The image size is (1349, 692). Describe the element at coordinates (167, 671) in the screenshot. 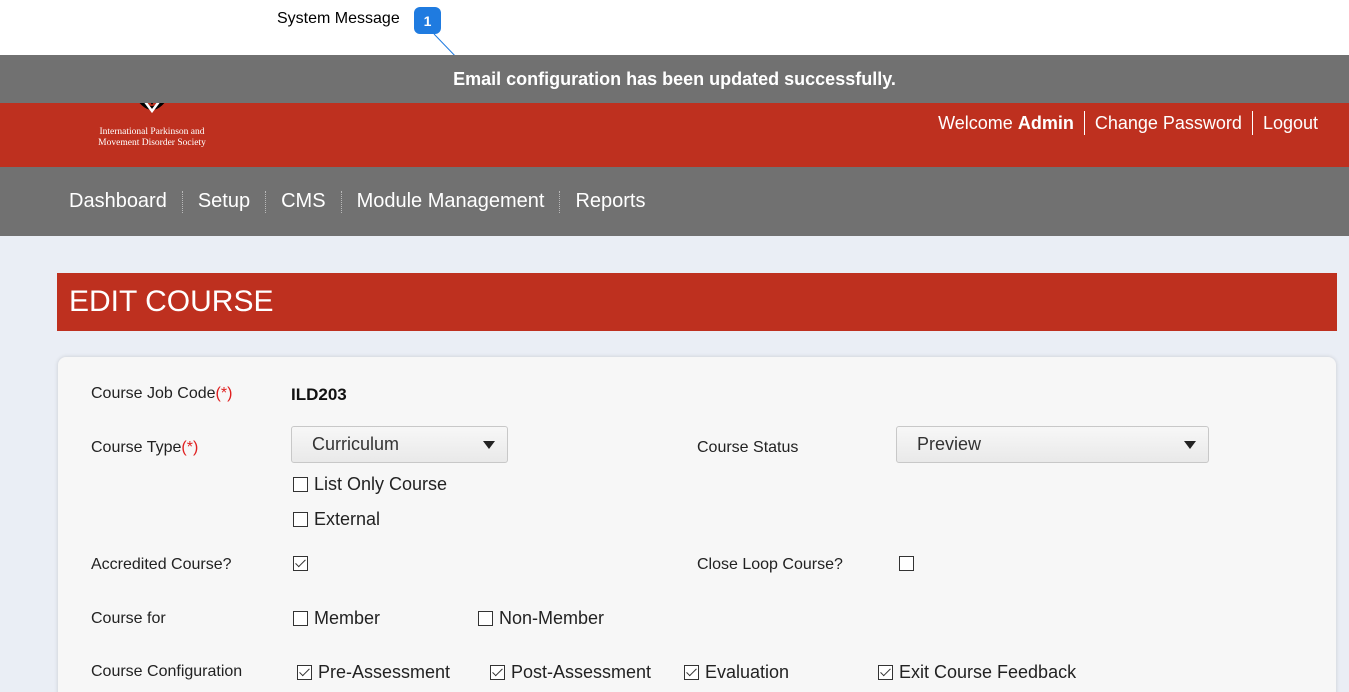

I see `course-configuration-label: Course Configuration` at that location.